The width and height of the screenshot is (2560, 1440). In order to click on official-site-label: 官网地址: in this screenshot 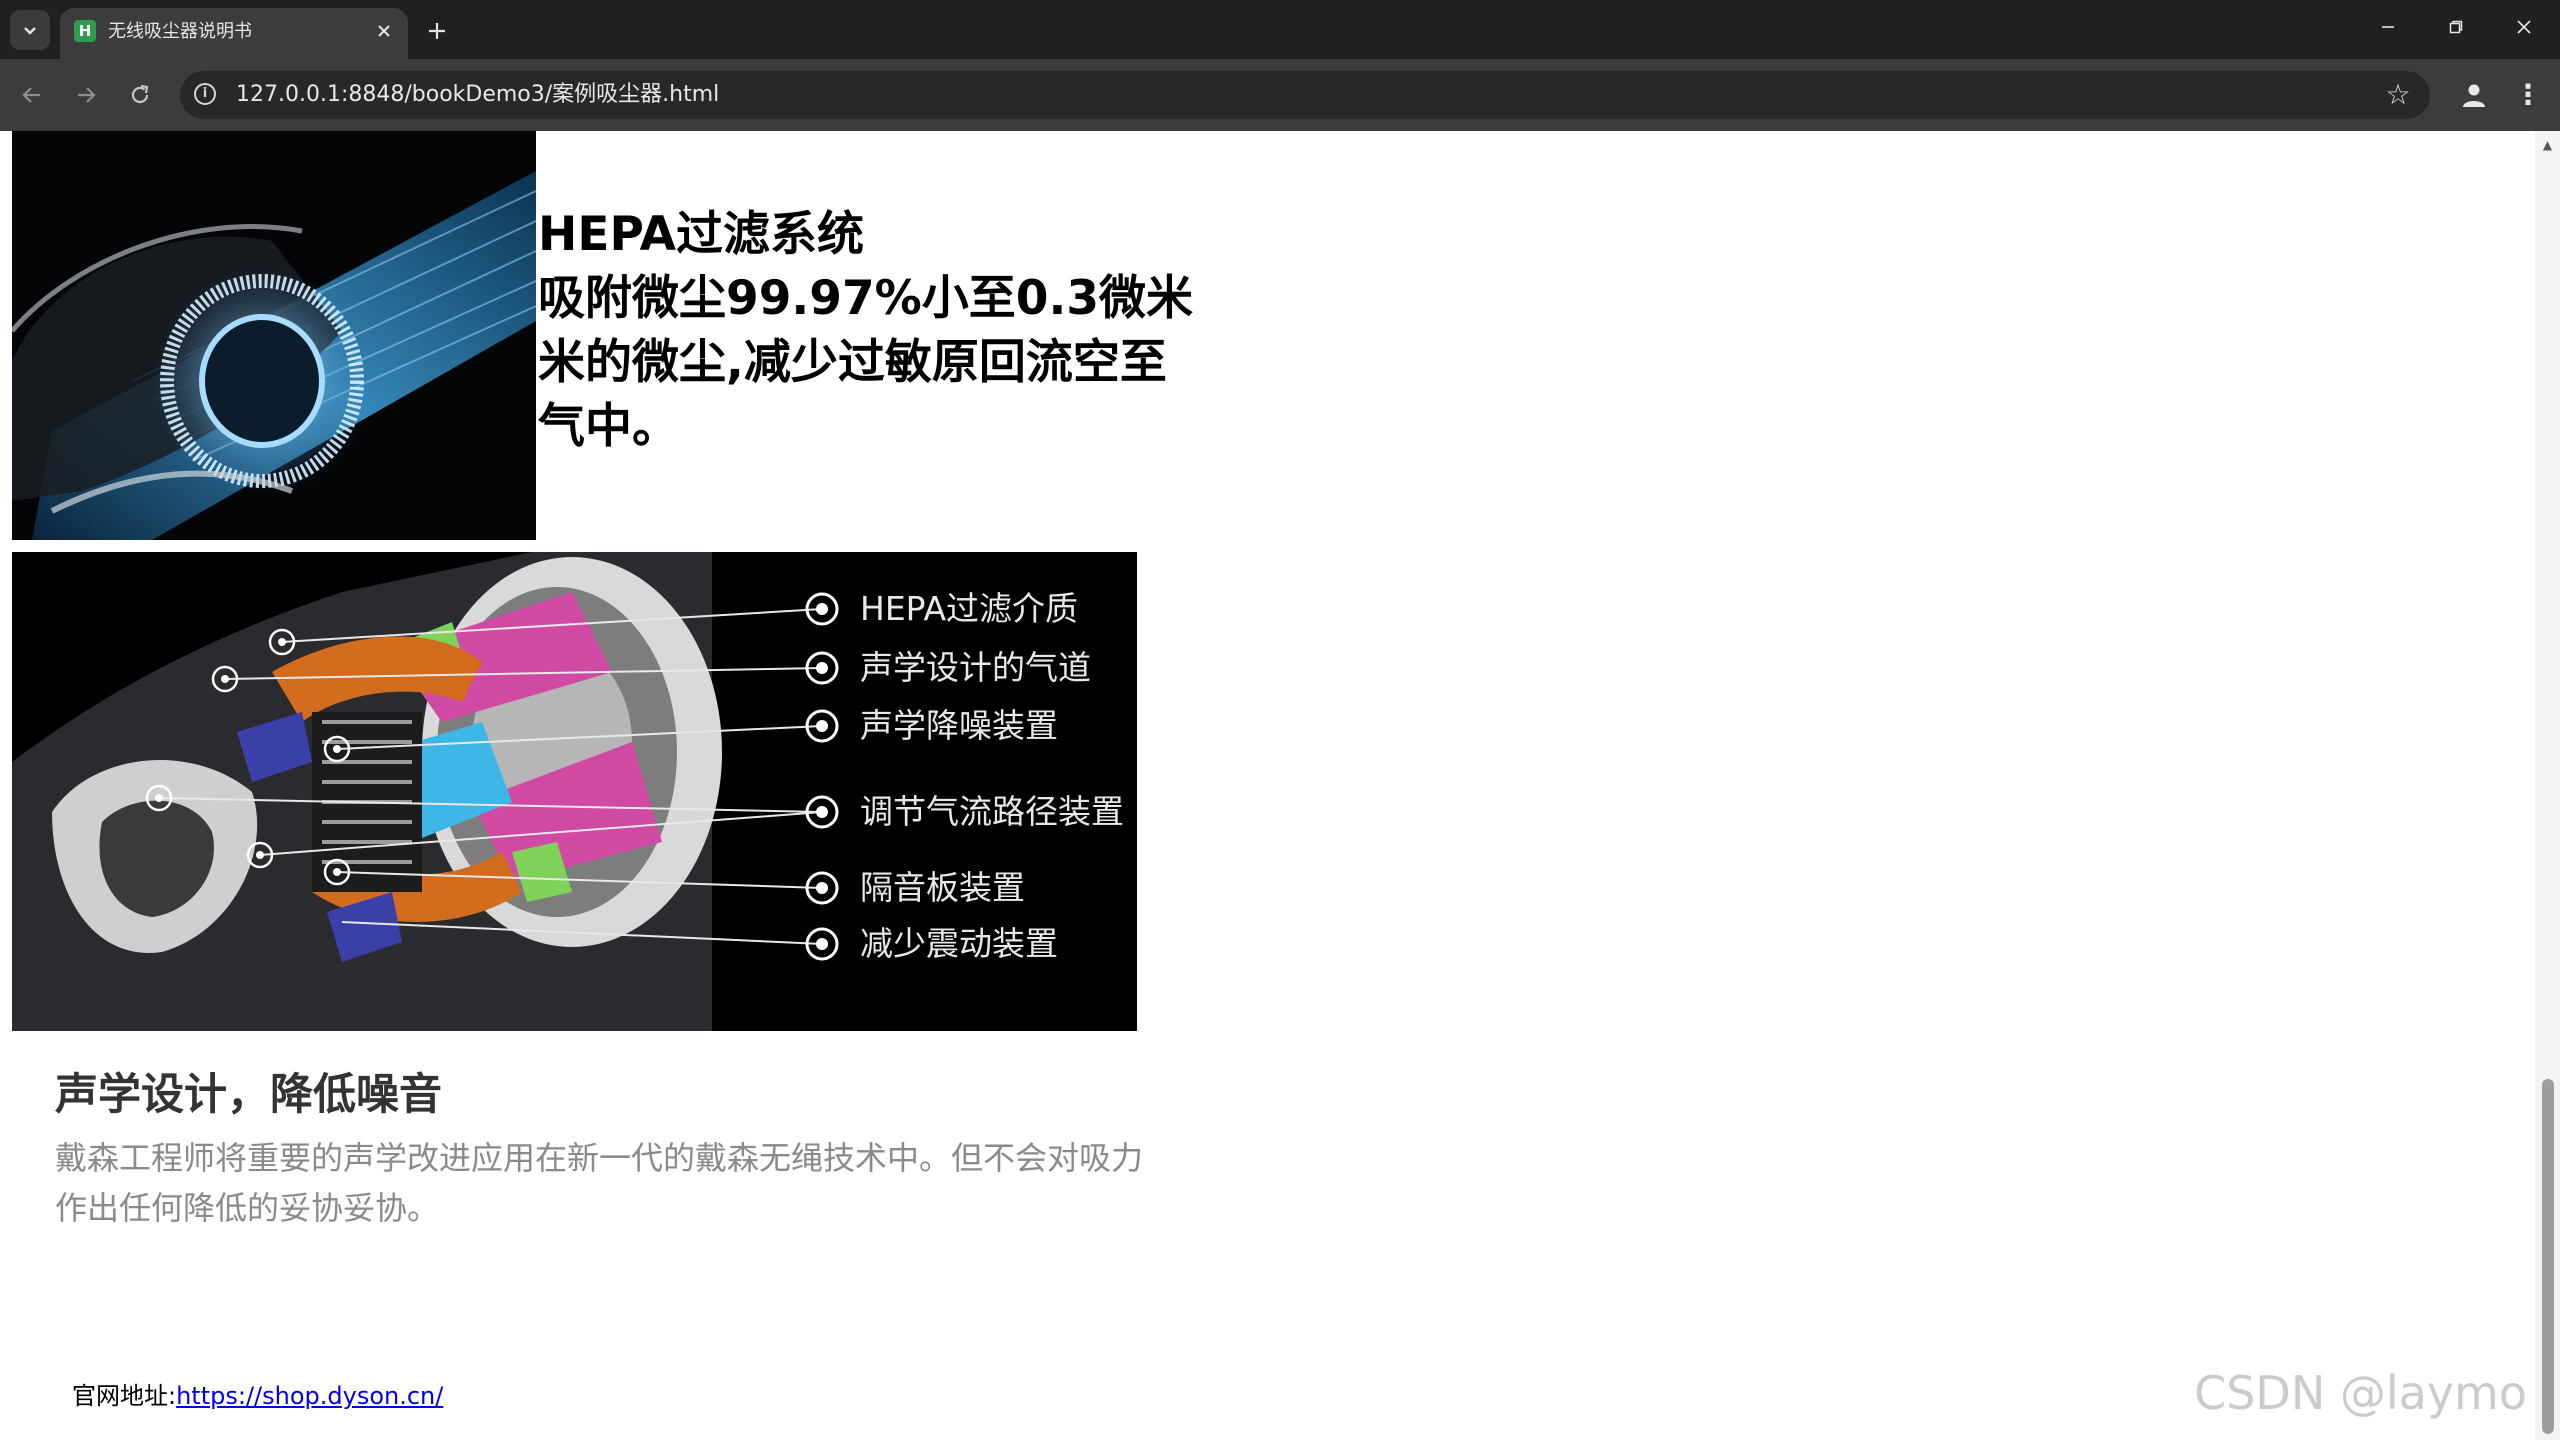, I will do `click(124, 1396)`.